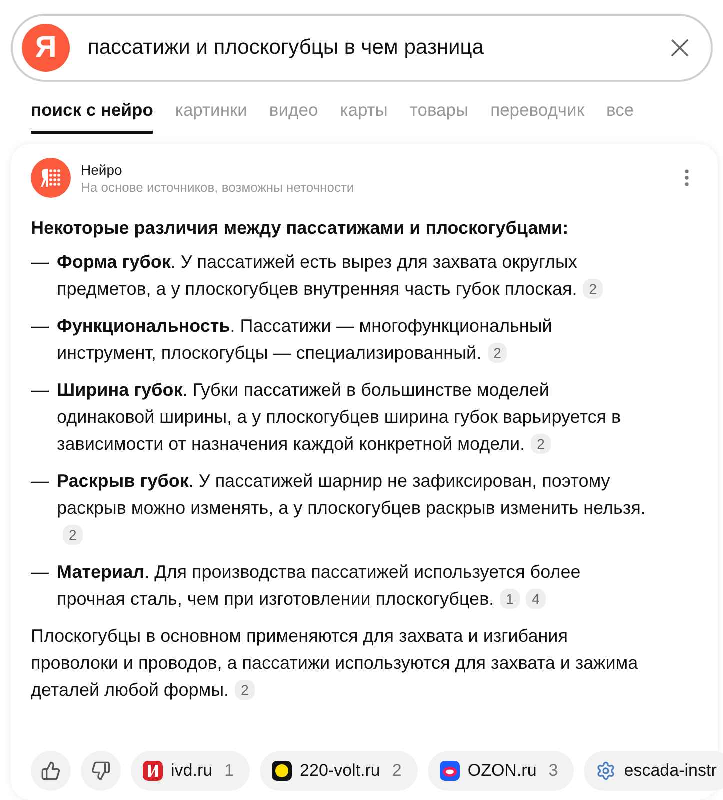  Describe the element at coordinates (211, 115) in the screenshot. I see `tab: картинки` at that location.